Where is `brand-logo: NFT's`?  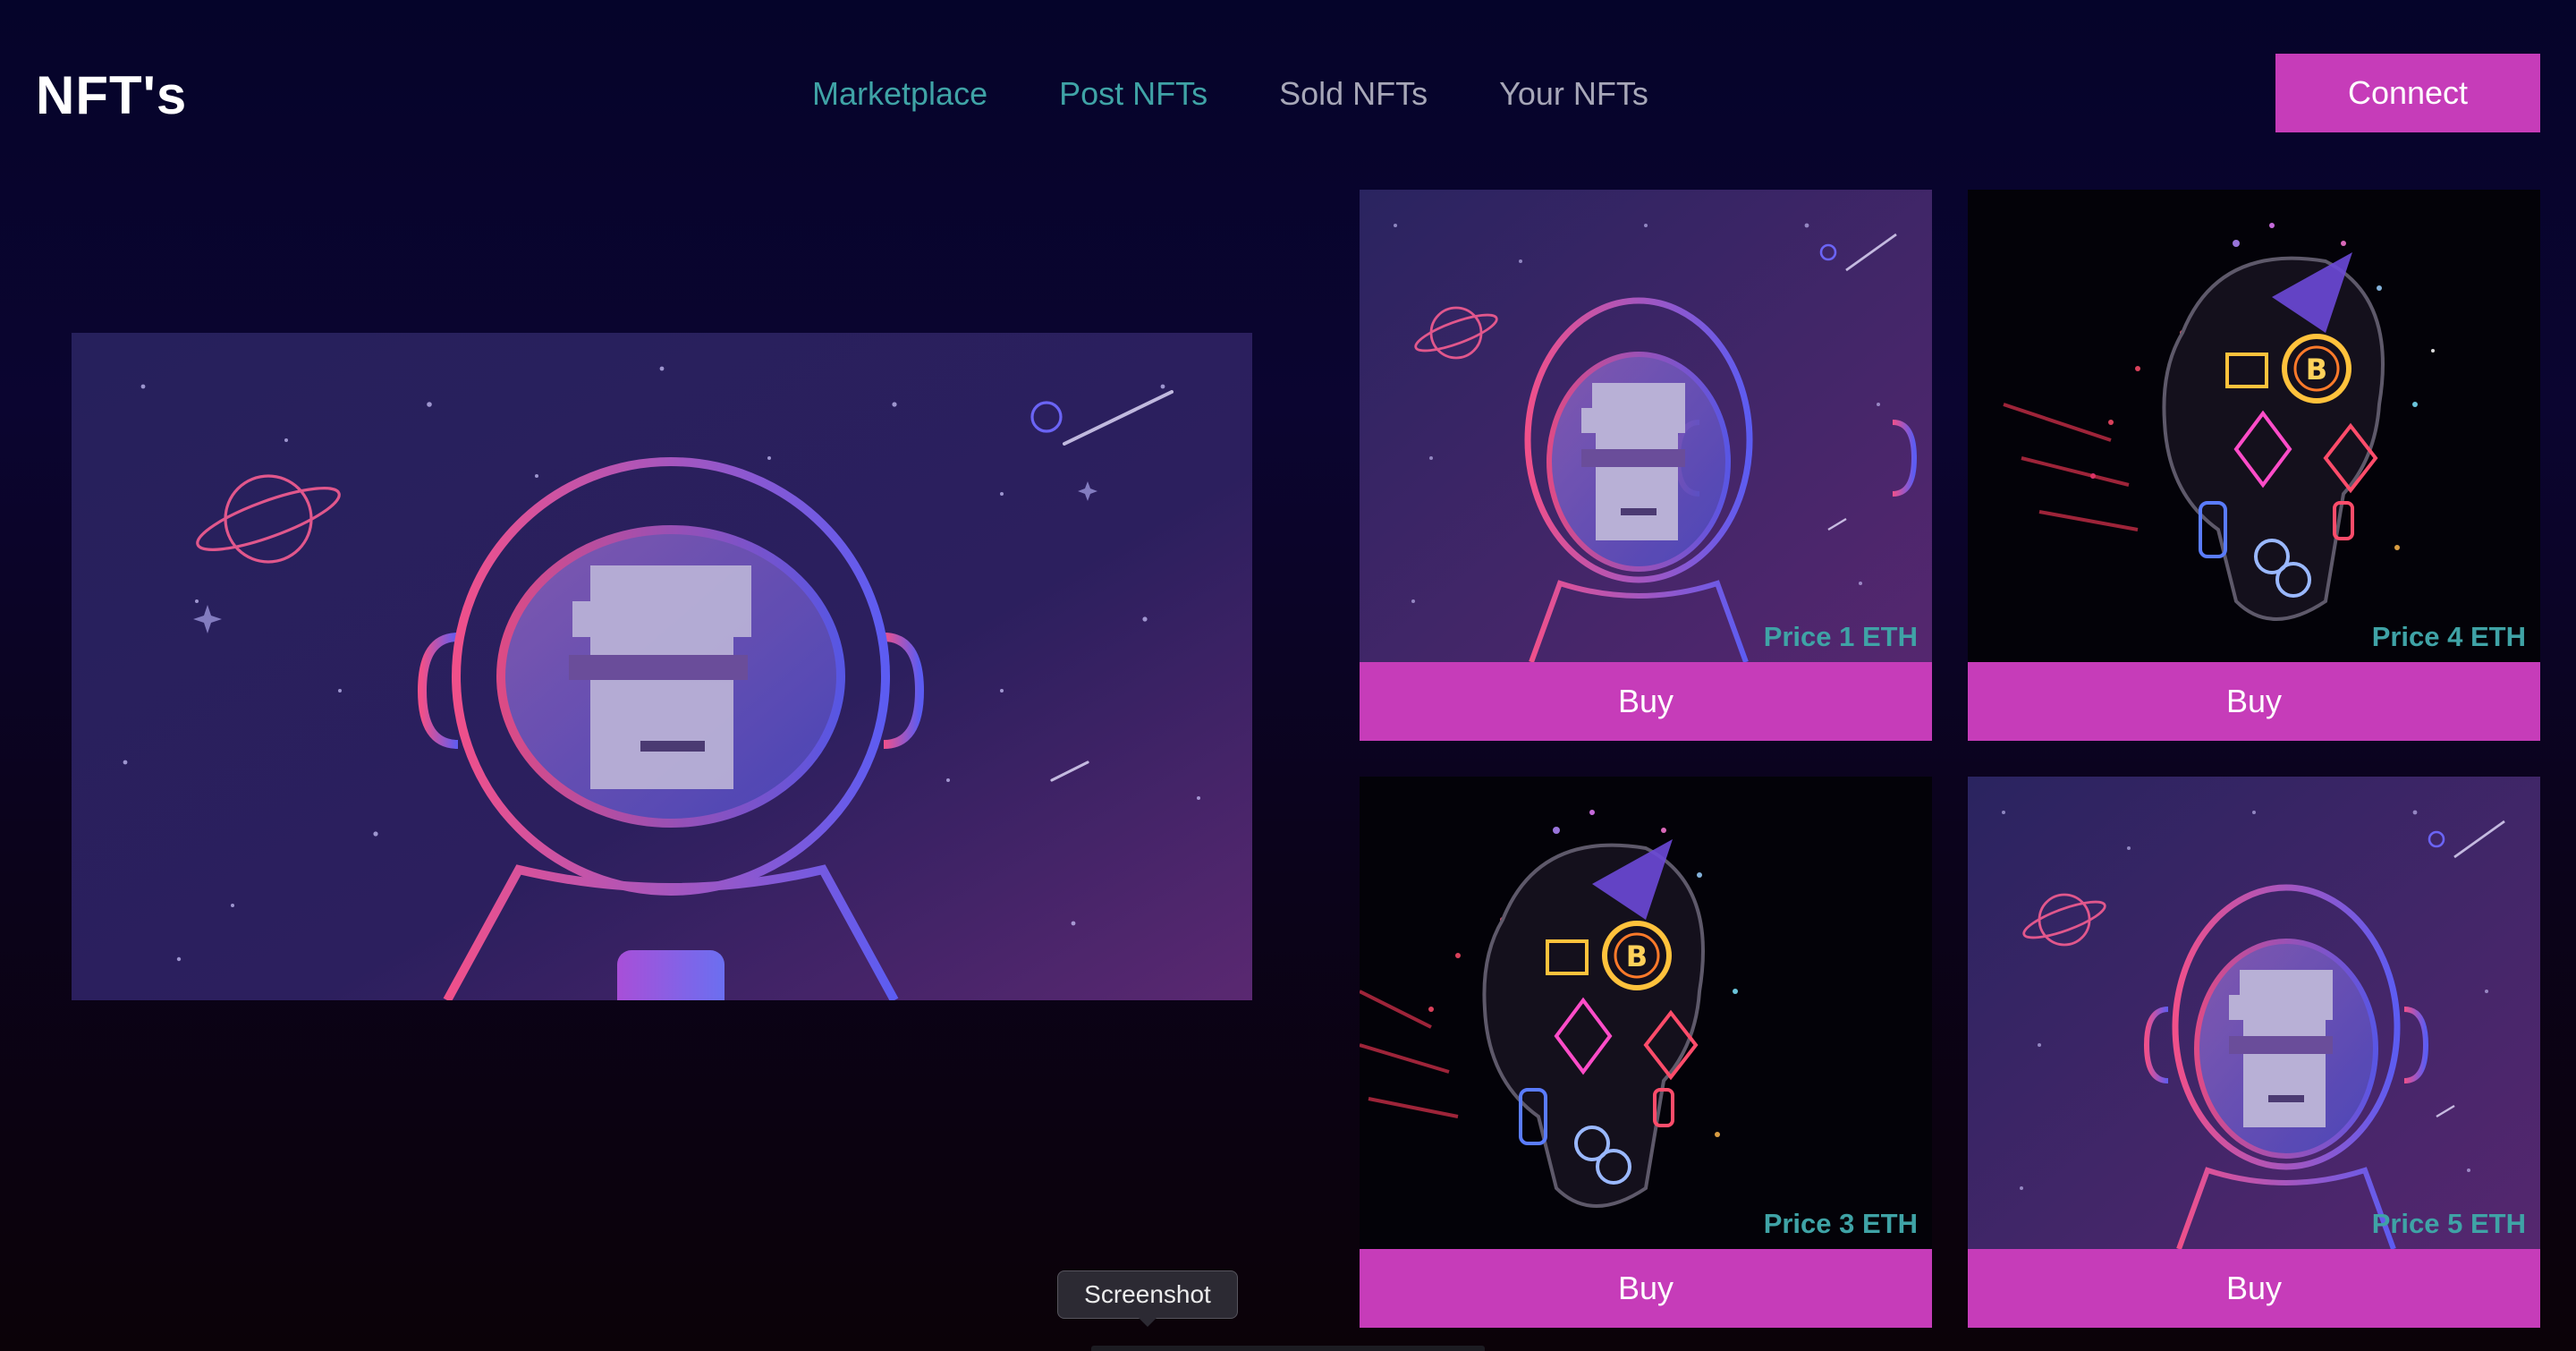
brand-logo: NFT's is located at coordinates (111, 95).